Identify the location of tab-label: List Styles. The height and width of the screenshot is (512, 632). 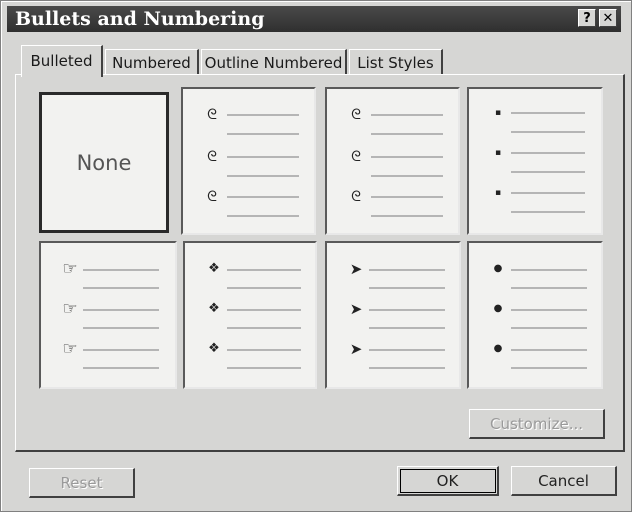
(395, 63).